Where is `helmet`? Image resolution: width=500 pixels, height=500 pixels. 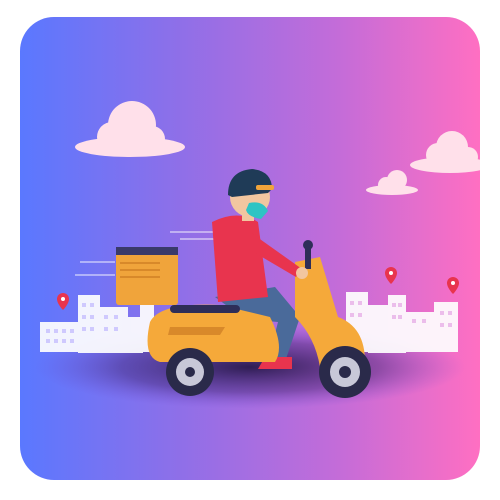
helmet is located at coordinates (250, 183).